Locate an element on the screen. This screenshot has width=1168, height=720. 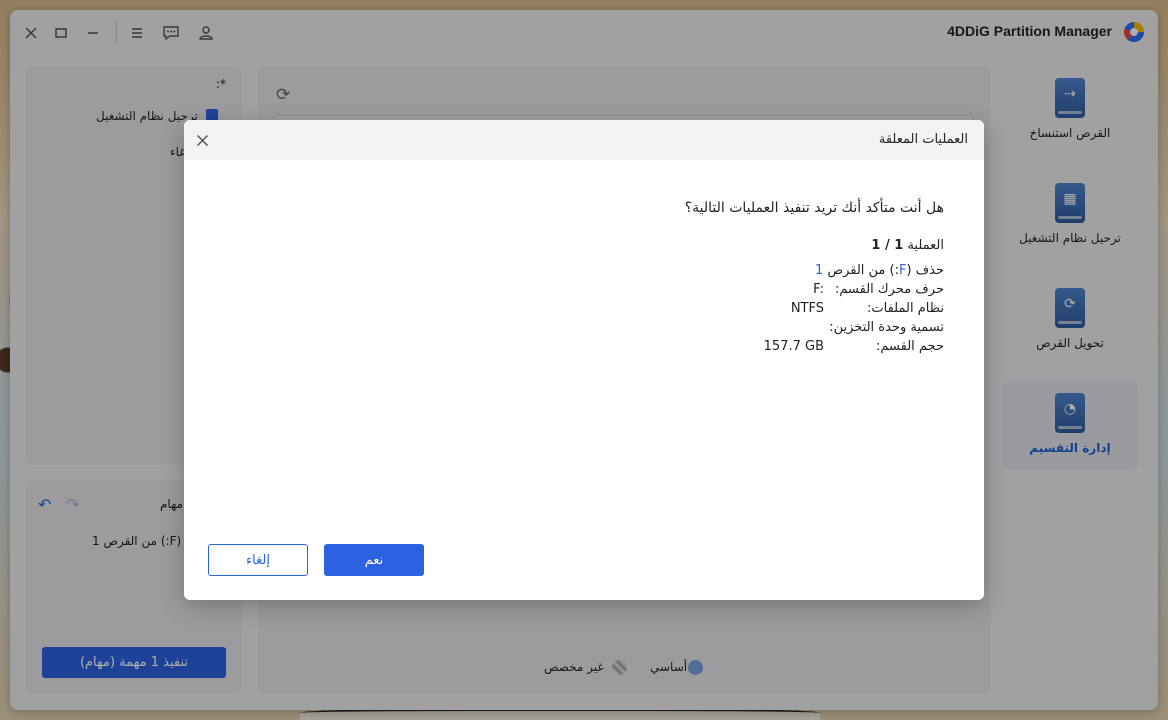
field-row: حجم القسم: 157.7 GB is located at coordinates (694, 348).